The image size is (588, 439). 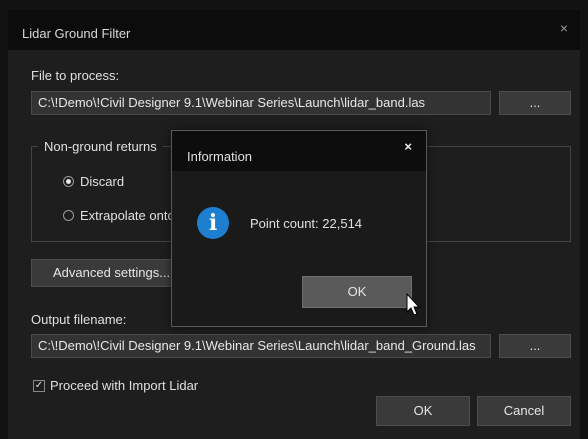 What do you see at coordinates (75, 75) in the screenshot?
I see `file-to-process-label: File to process:` at bounding box center [75, 75].